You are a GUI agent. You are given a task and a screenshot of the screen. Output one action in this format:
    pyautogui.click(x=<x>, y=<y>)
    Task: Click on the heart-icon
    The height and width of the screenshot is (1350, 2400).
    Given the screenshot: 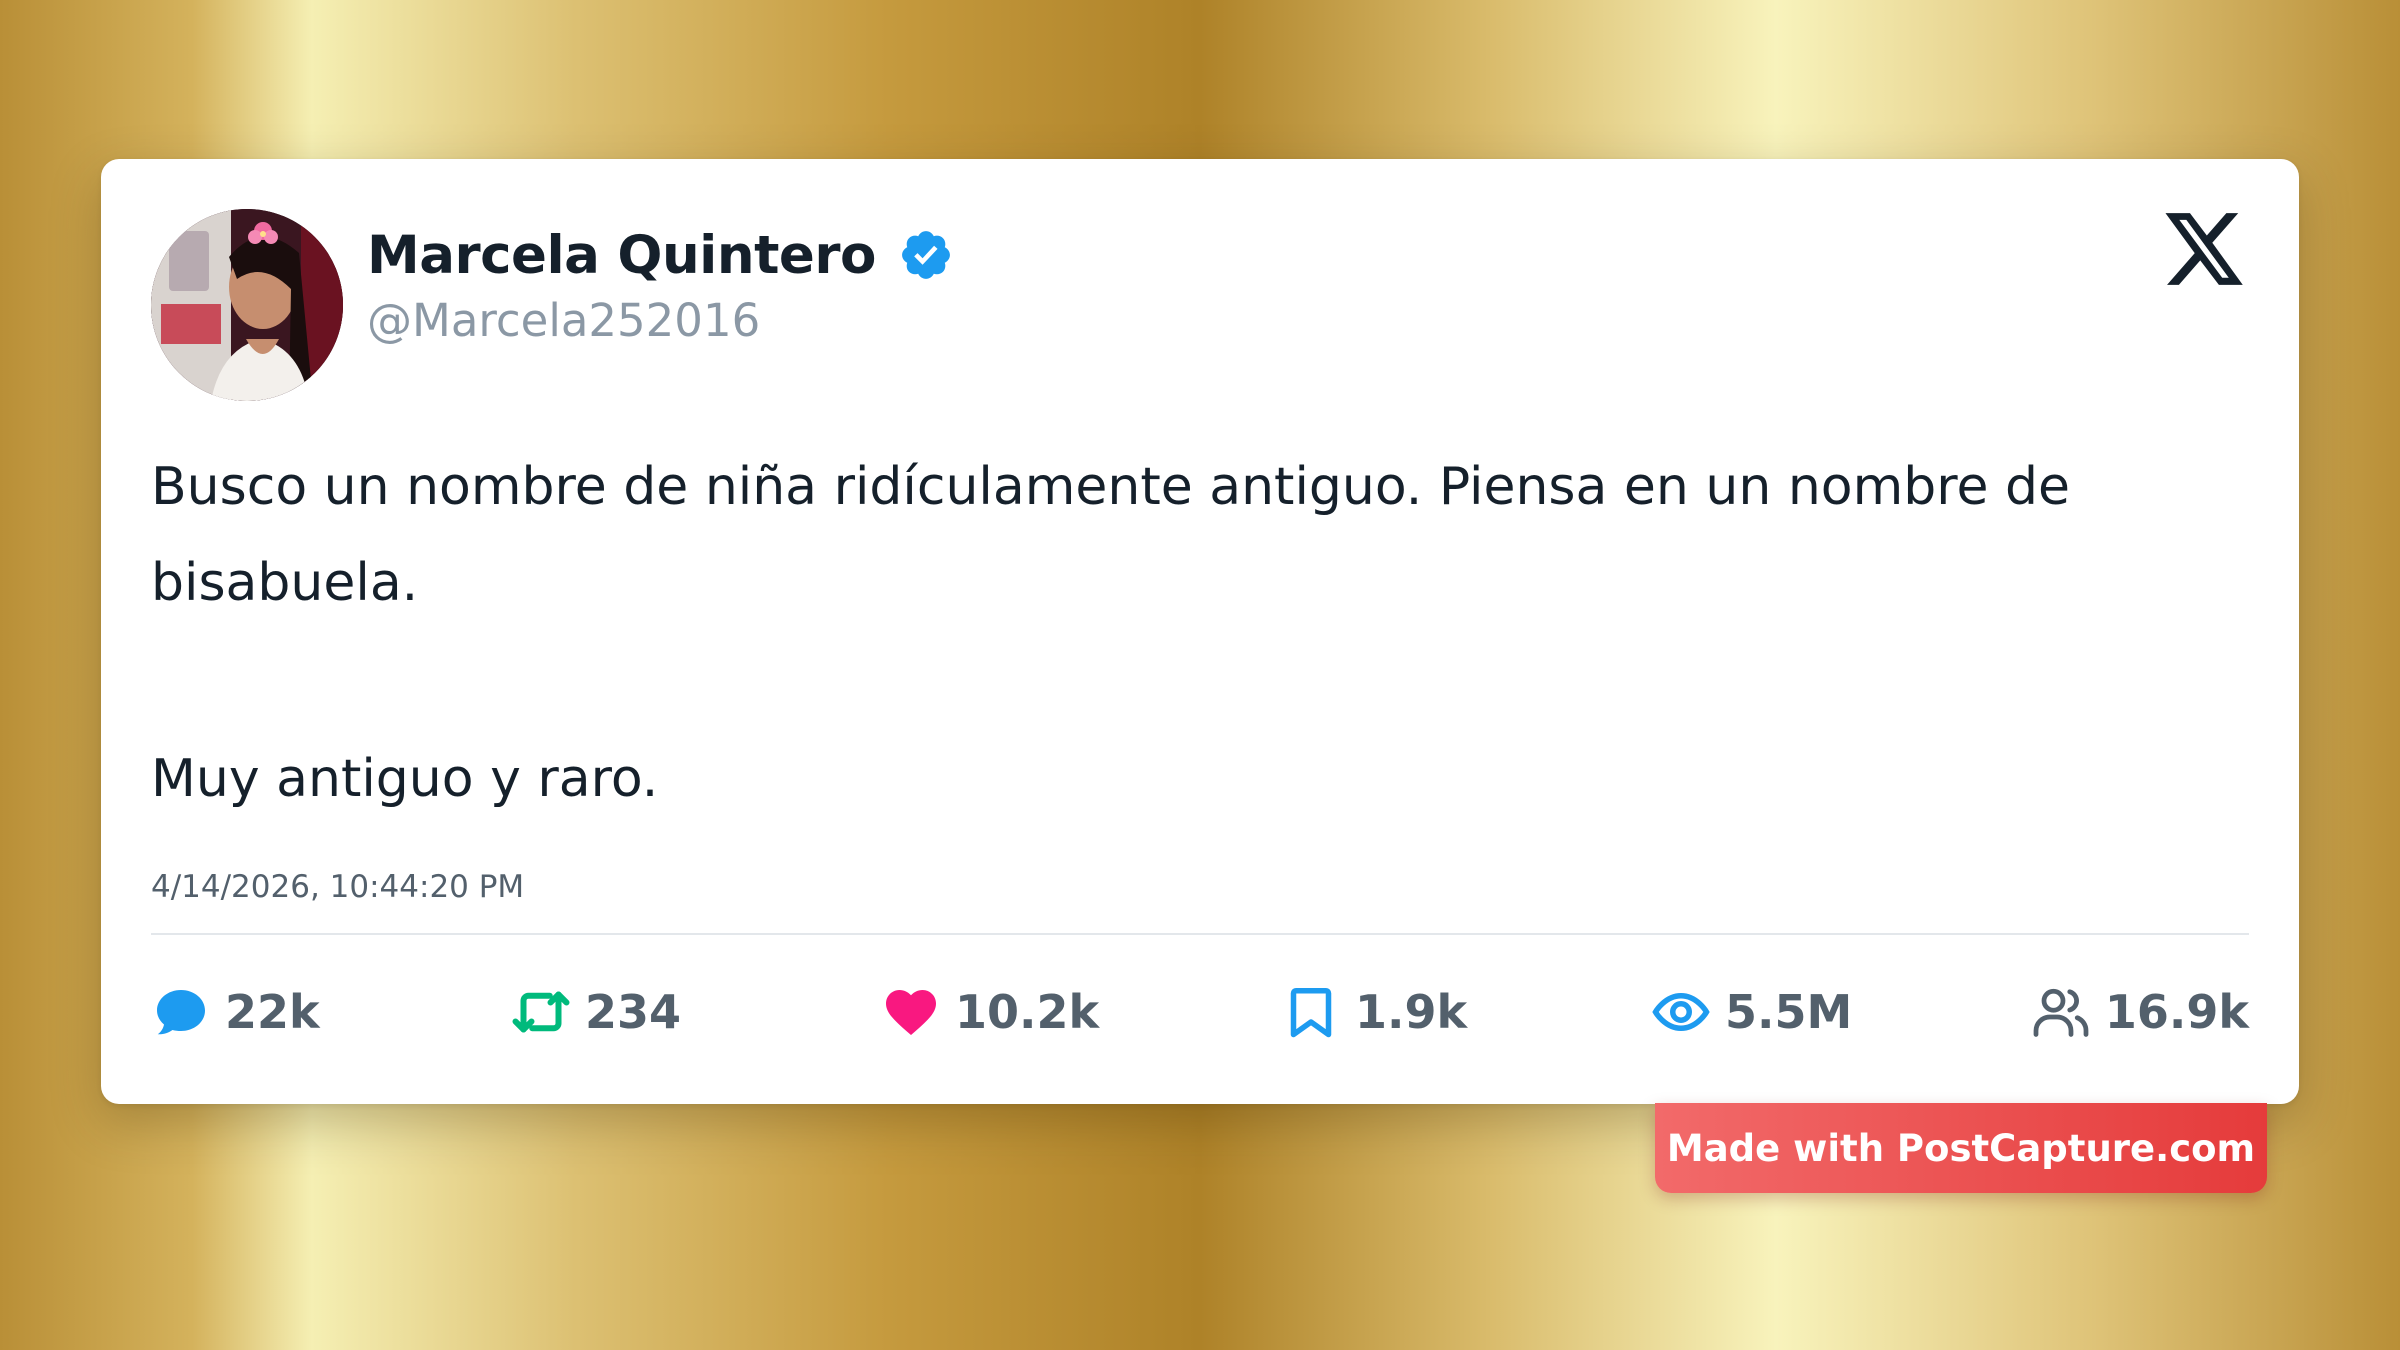 What is the action you would take?
    pyautogui.click(x=911, y=1012)
    